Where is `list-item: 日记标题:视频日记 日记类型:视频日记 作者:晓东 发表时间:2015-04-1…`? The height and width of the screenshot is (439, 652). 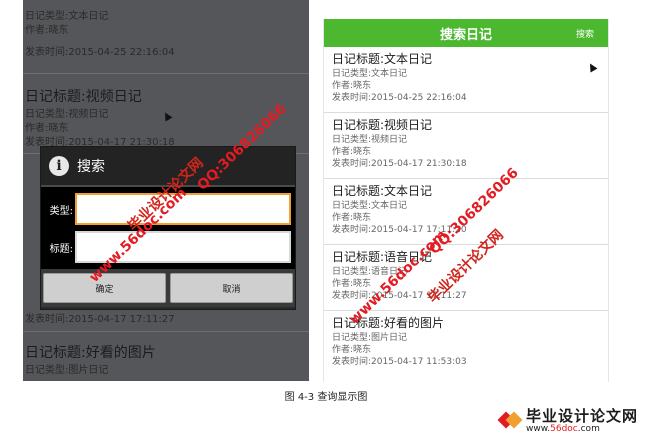
list-item: 日记标题:视频日记 日记类型:视频日记 作者:晓东 发表时间:2015-04-1… is located at coordinates (466, 146).